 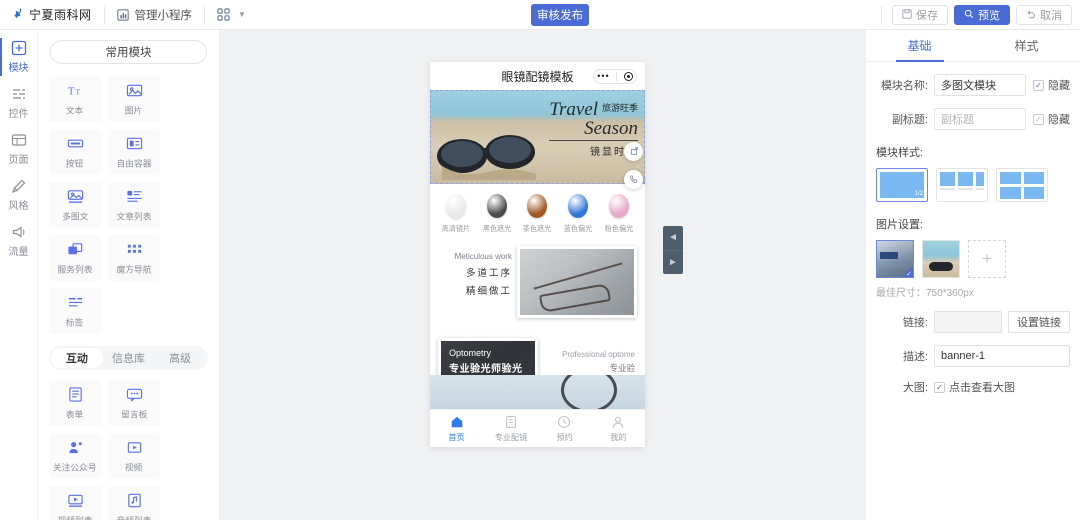 I want to click on common-module-cell: 文章列表, so click(x=134, y=205).